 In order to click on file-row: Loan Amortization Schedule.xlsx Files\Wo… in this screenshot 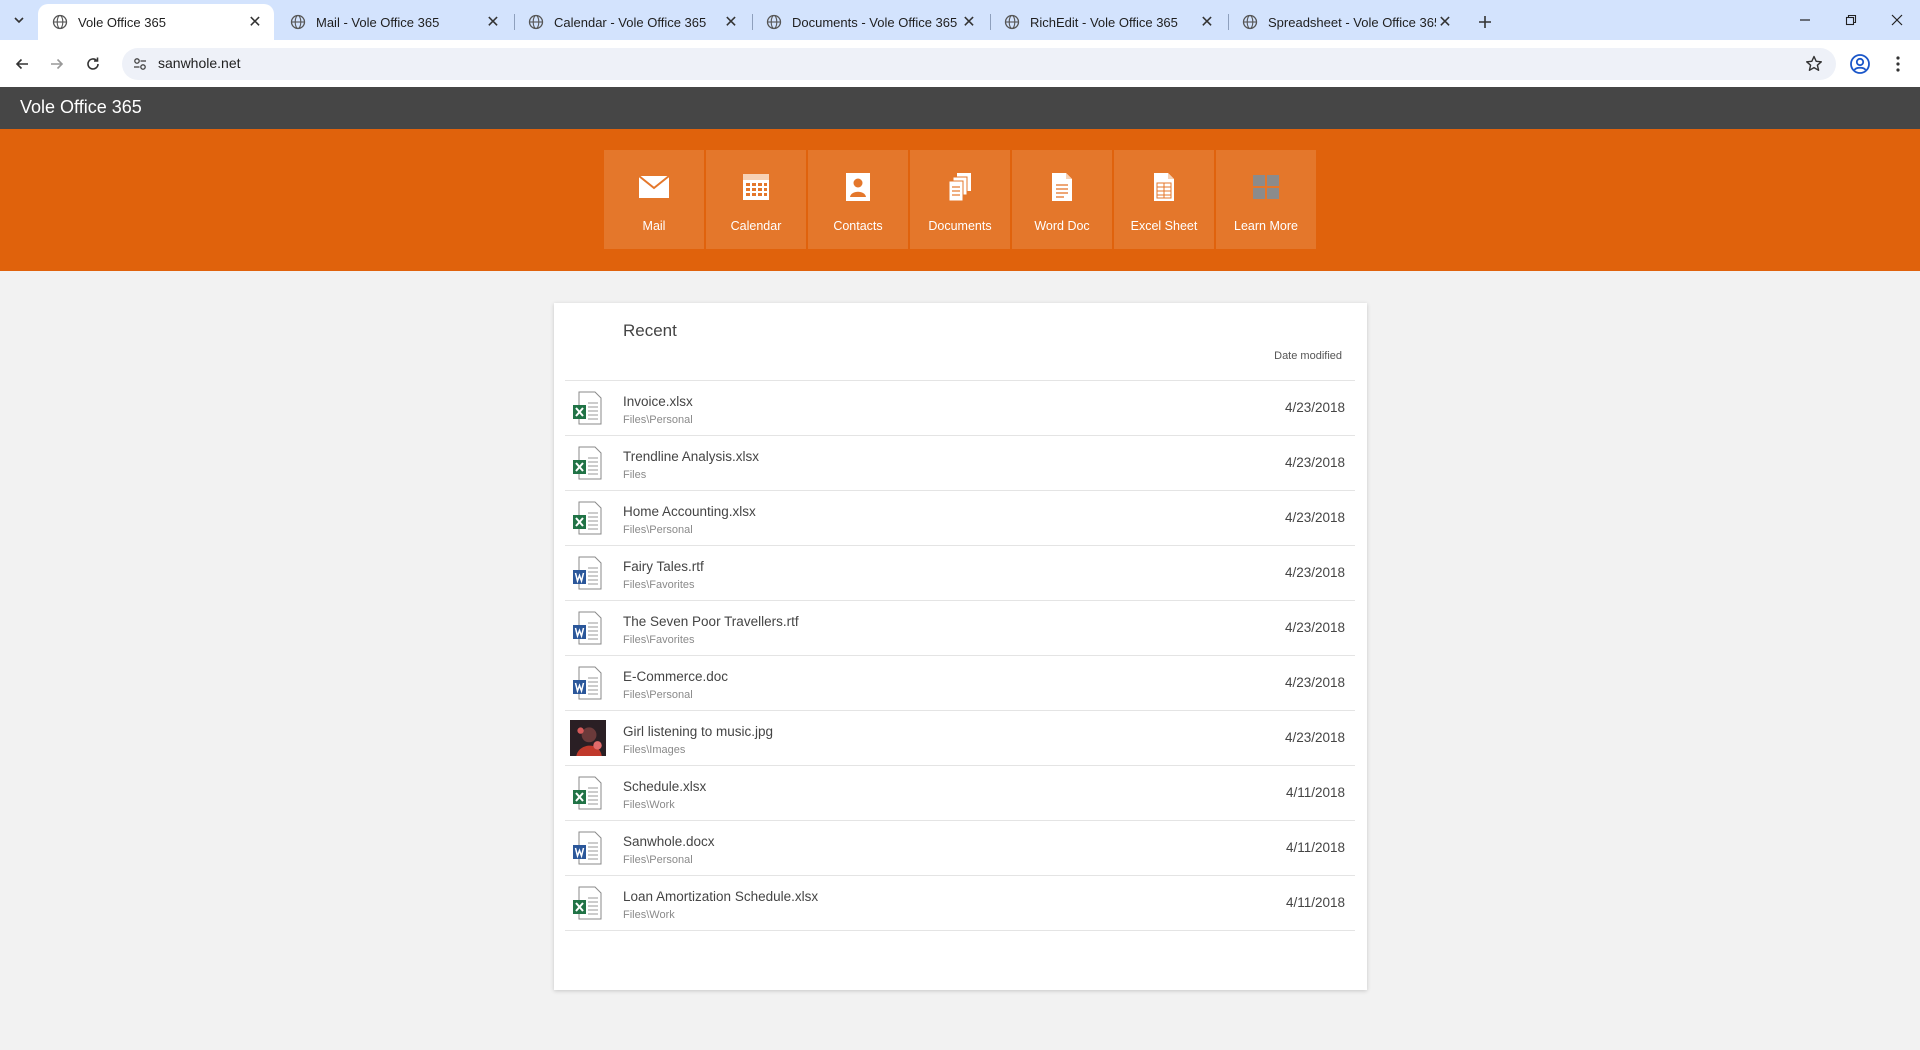, I will do `click(960, 903)`.